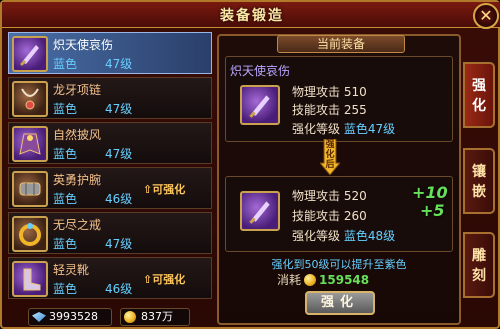 Image resolution: width=500 pixels, height=329 pixels. What do you see at coordinates (344, 129) in the screenshot?
I see `current-enhance-level: 强化等级 蓝色47级` at bounding box center [344, 129].